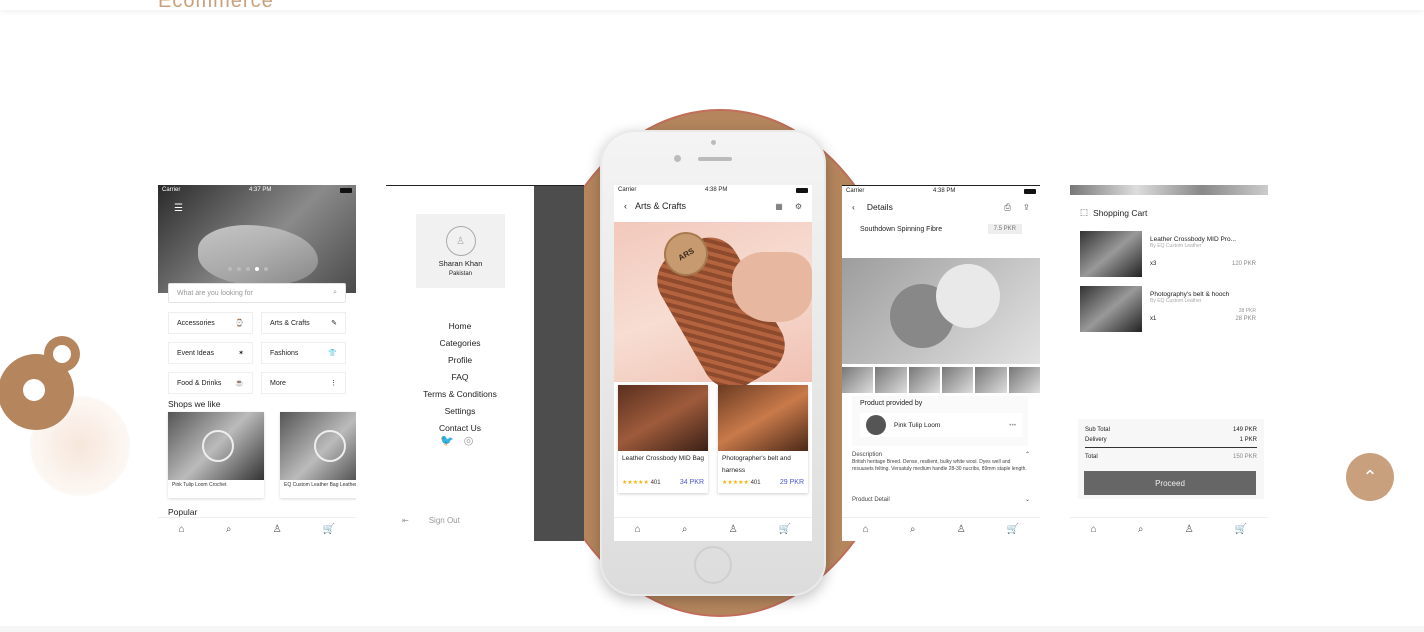 Image resolution: width=1424 pixels, height=632 pixels. Describe the element at coordinates (941, 425) in the screenshot. I see `seller-card: Pink Tulip Loom •••` at that location.